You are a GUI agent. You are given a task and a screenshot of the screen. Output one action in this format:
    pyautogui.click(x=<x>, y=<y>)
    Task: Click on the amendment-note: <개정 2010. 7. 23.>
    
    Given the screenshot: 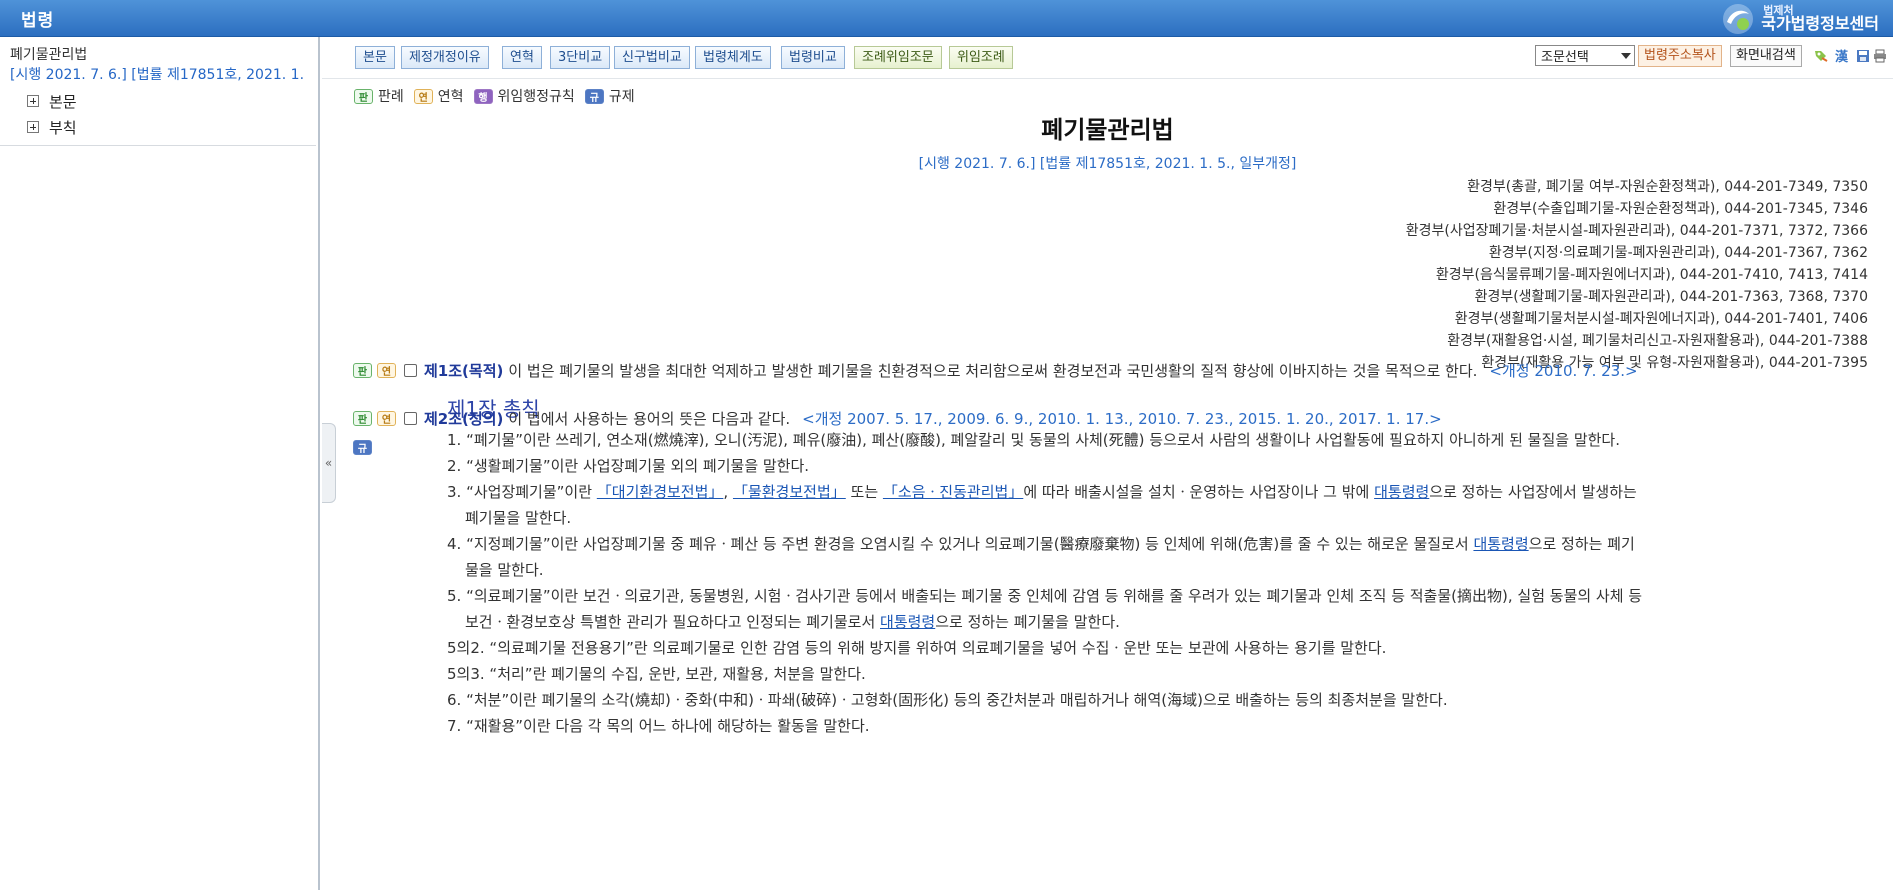 What is the action you would take?
    pyautogui.click(x=1563, y=370)
    